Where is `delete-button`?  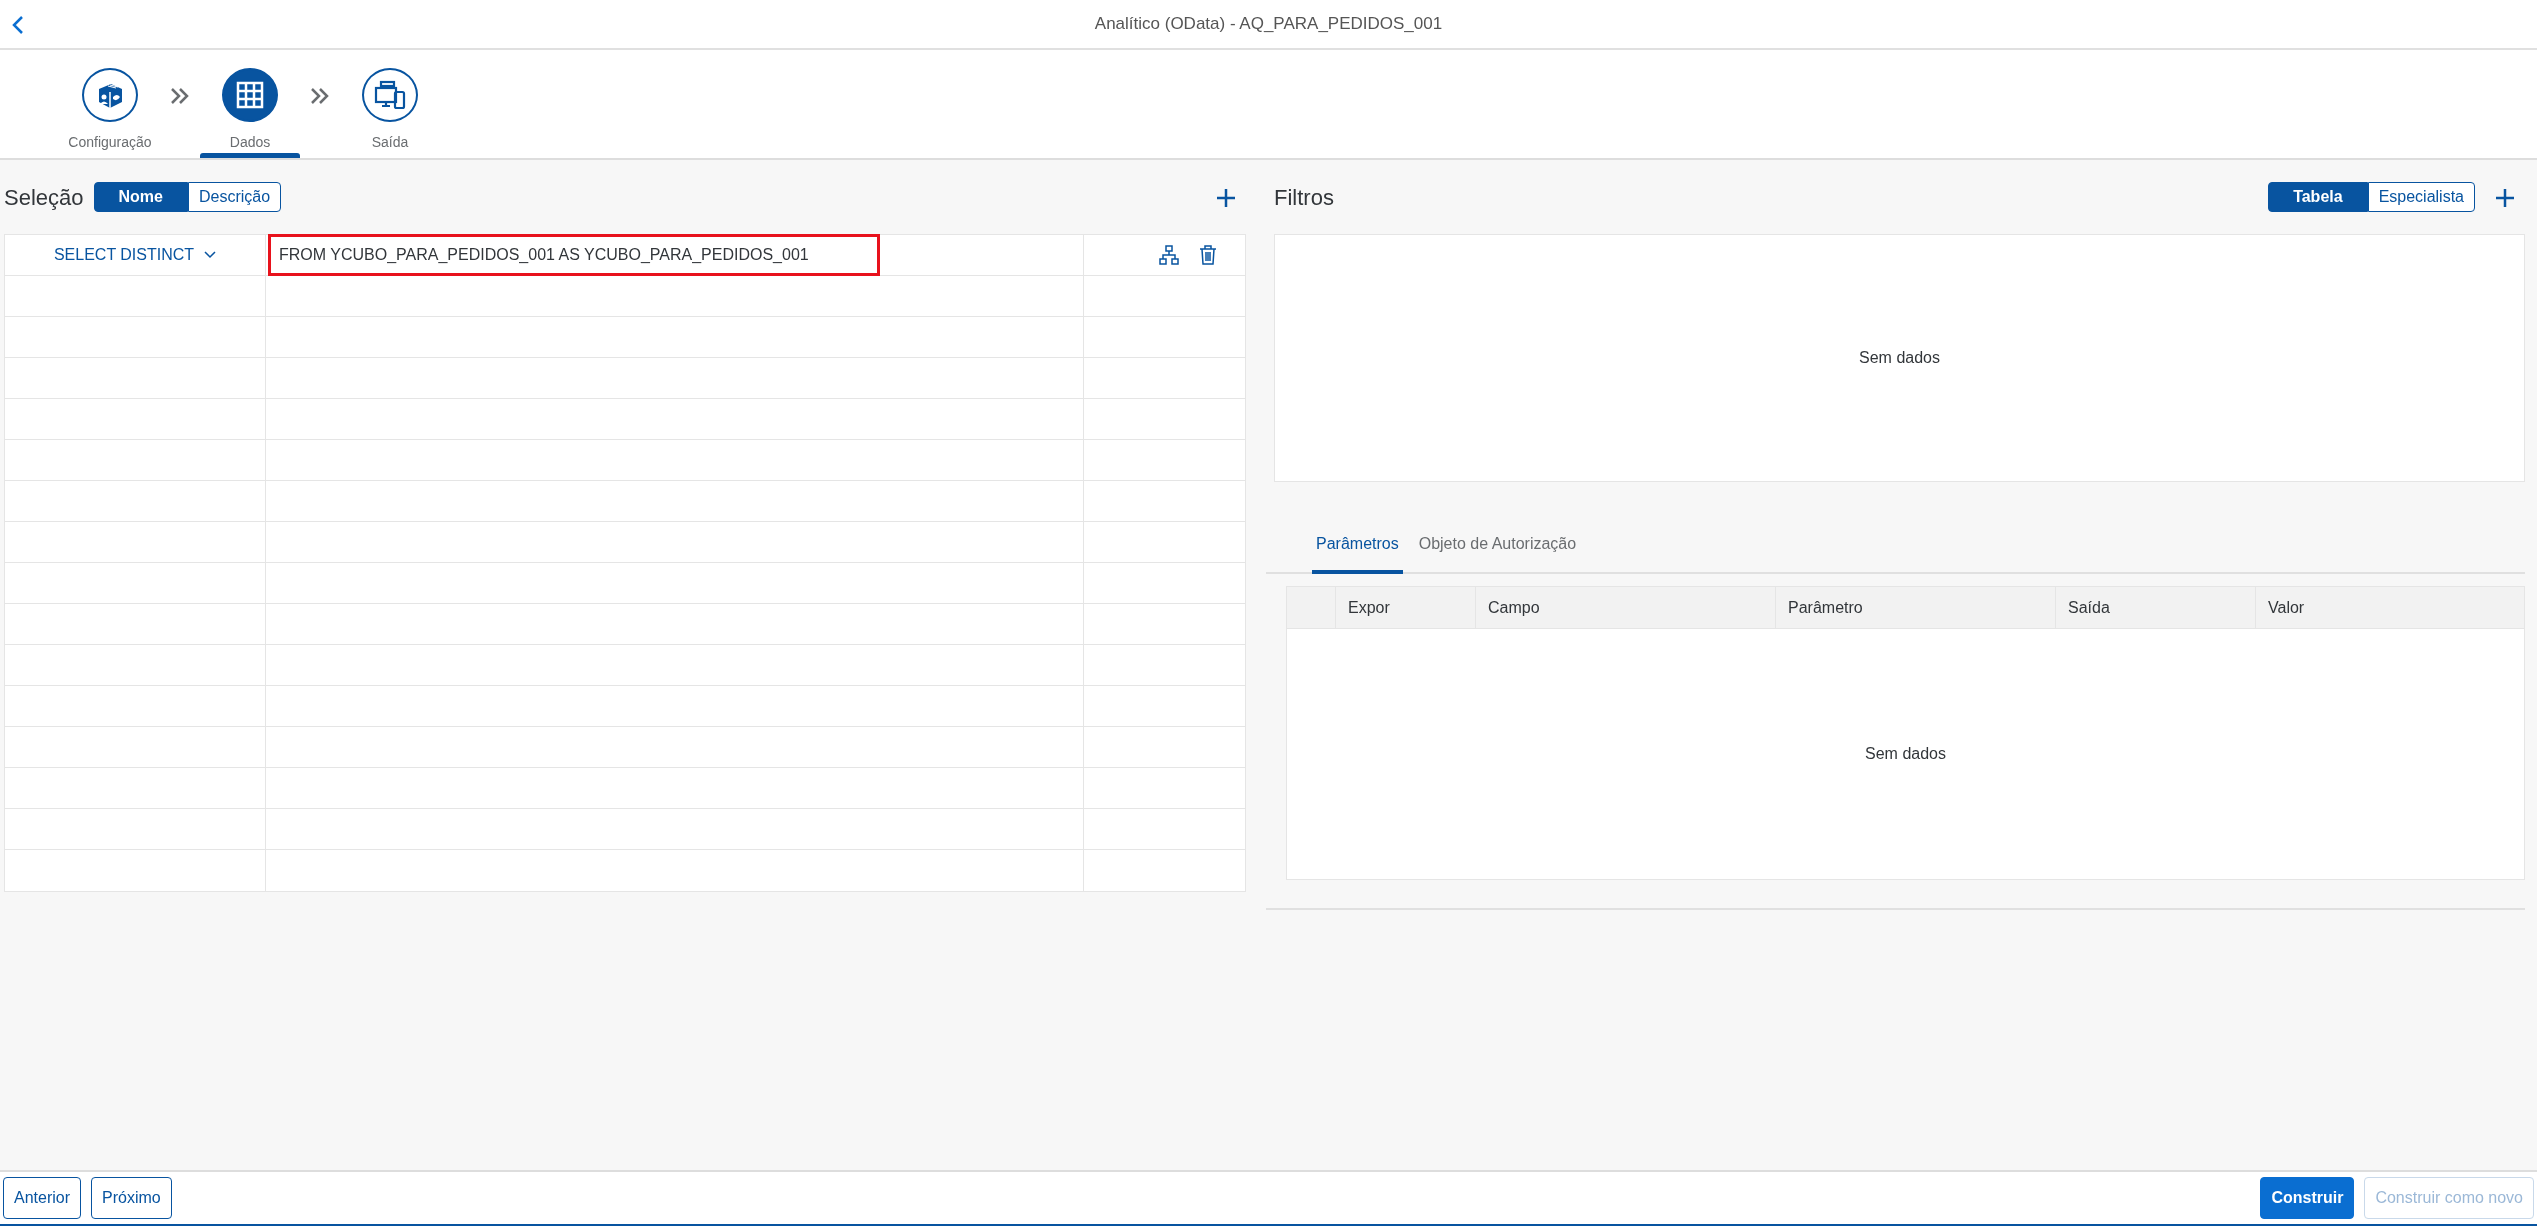 delete-button is located at coordinates (1208, 255).